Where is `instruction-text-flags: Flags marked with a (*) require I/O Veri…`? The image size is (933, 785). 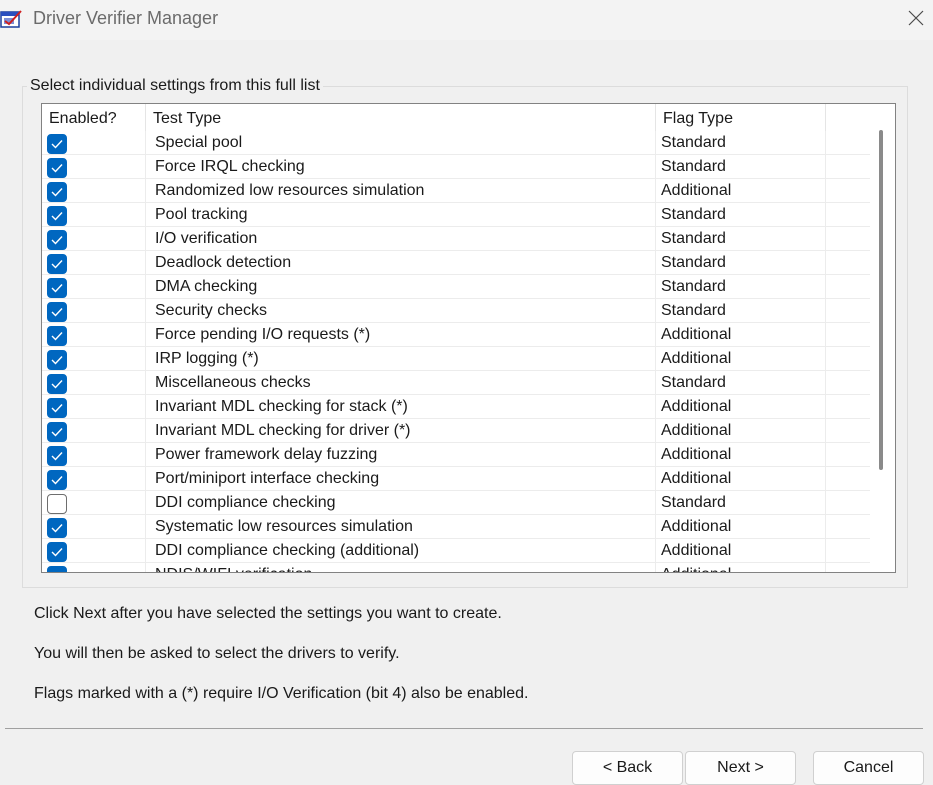 instruction-text-flags: Flags marked with a (*) require I/O Veri… is located at coordinates (281, 693).